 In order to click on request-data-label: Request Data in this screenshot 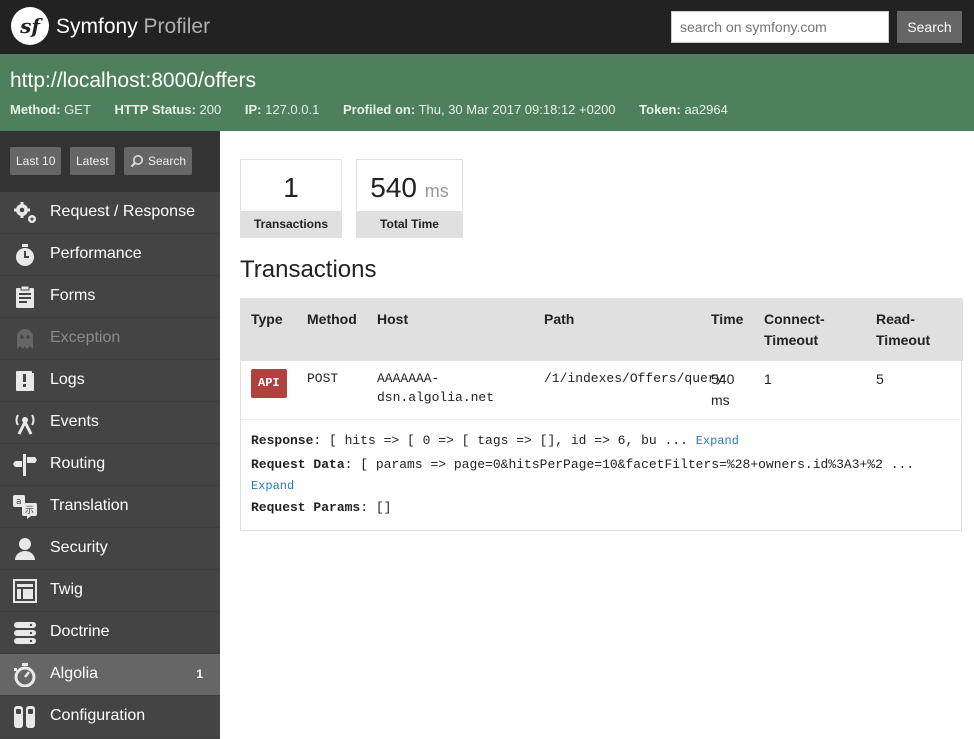, I will do `click(298, 464)`.